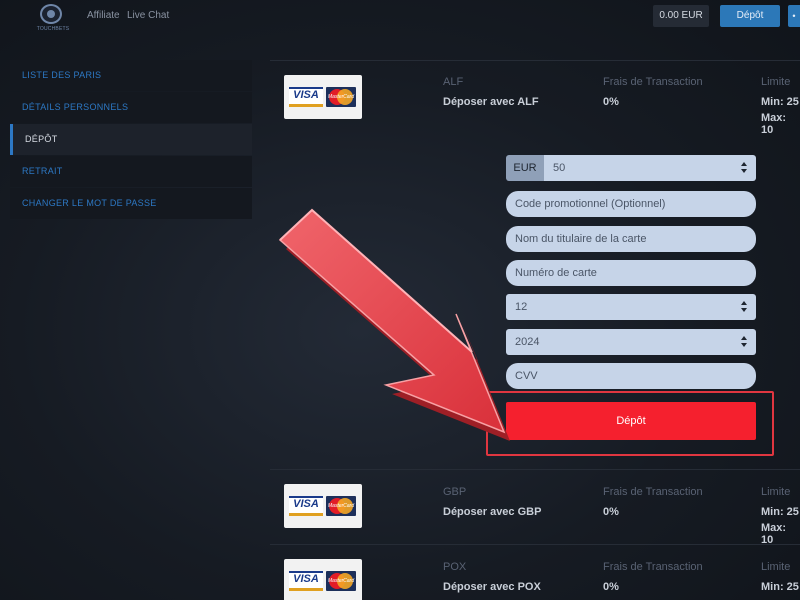 The height and width of the screenshot is (600, 800). Describe the element at coordinates (631, 421) in the screenshot. I see `deposit-submit-button: Dépôt` at that location.